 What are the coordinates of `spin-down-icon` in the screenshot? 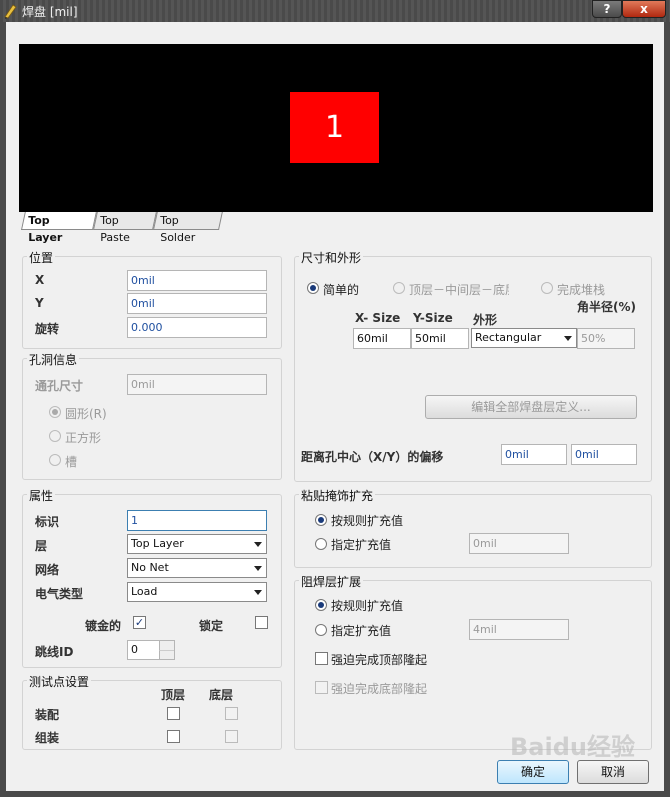 It's located at (166, 654).